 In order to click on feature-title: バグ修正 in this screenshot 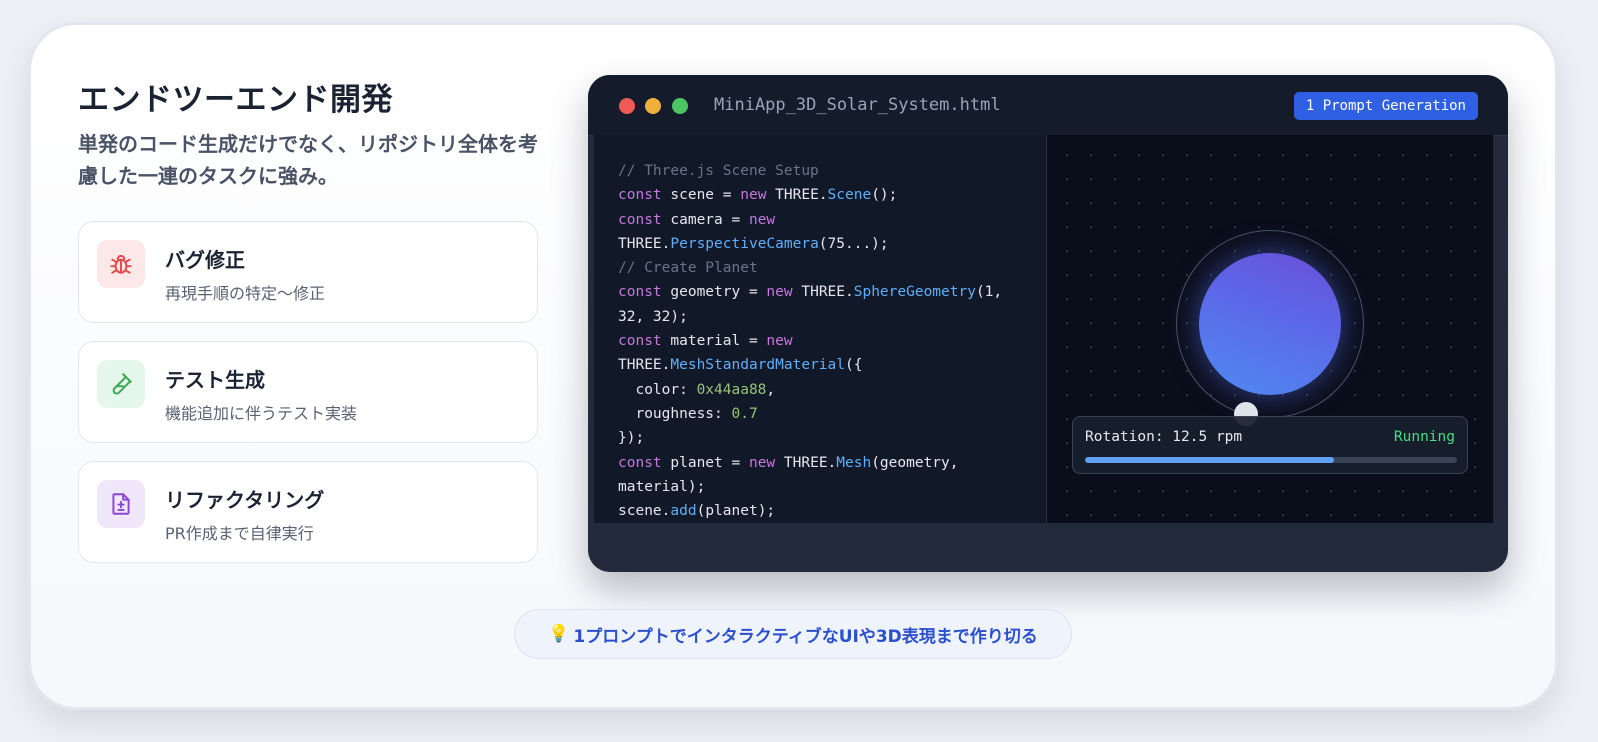, I will do `click(205, 260)`.